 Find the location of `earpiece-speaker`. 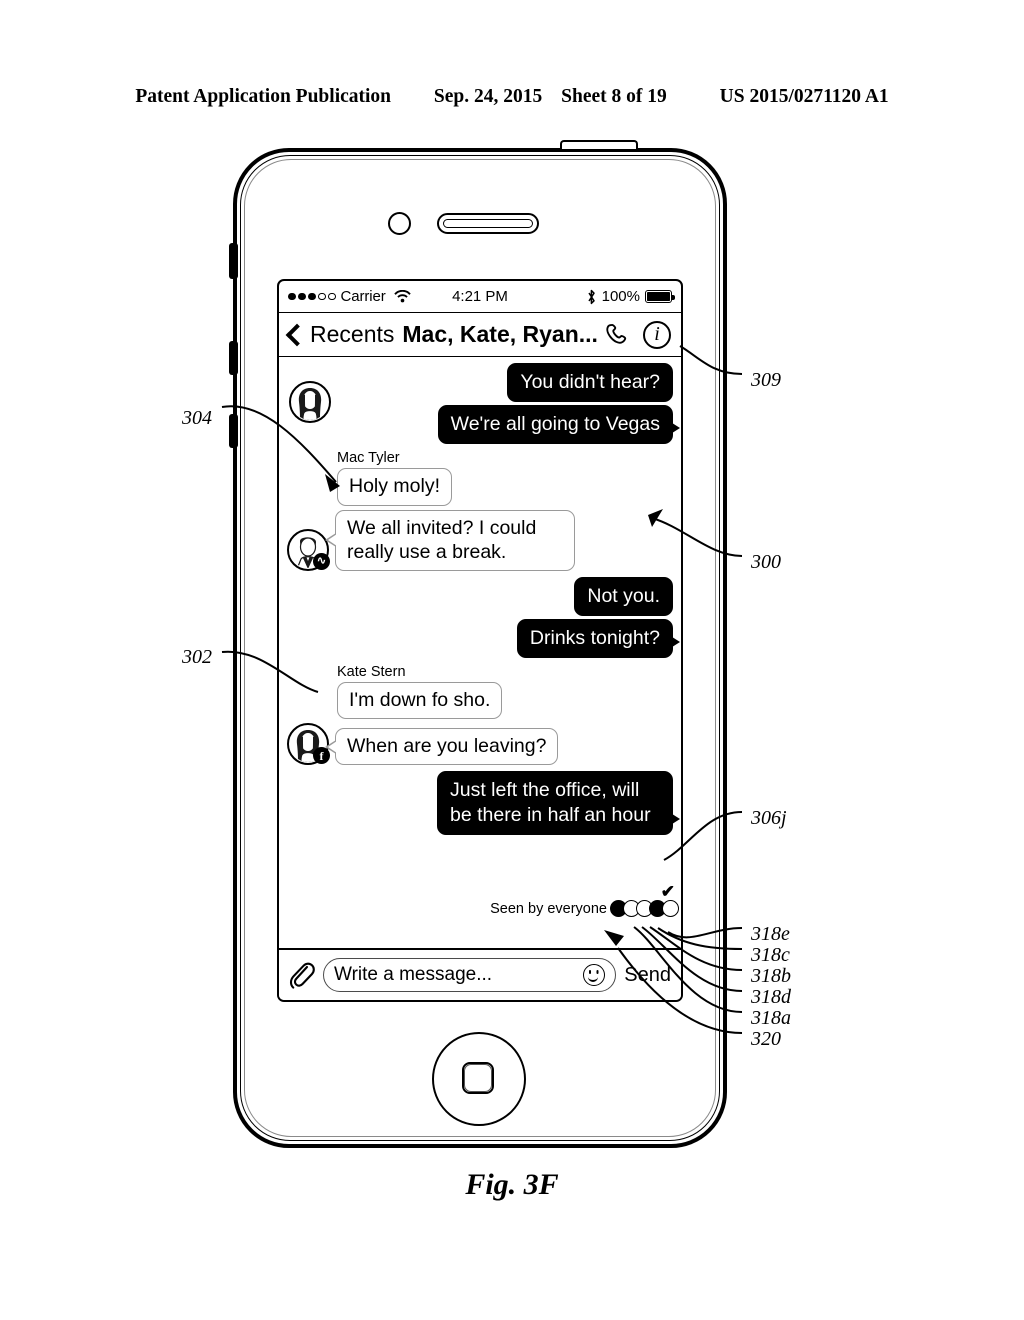

earpiece-speaker is located at coordinates (488, 223).